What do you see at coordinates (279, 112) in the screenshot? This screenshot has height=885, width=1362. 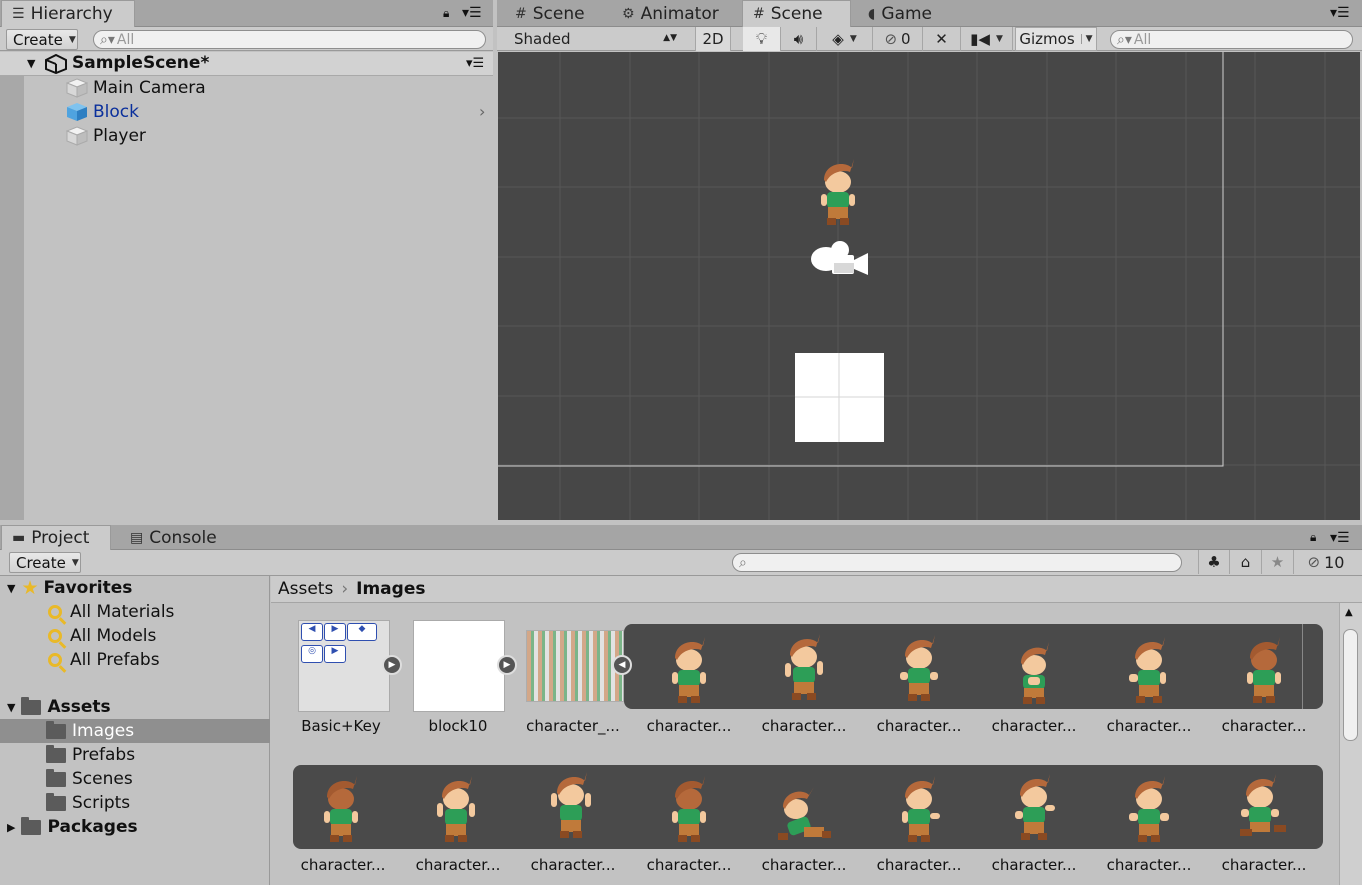 I see `hierarchy-item-block: Block ›` at bounding box center [279, 112].